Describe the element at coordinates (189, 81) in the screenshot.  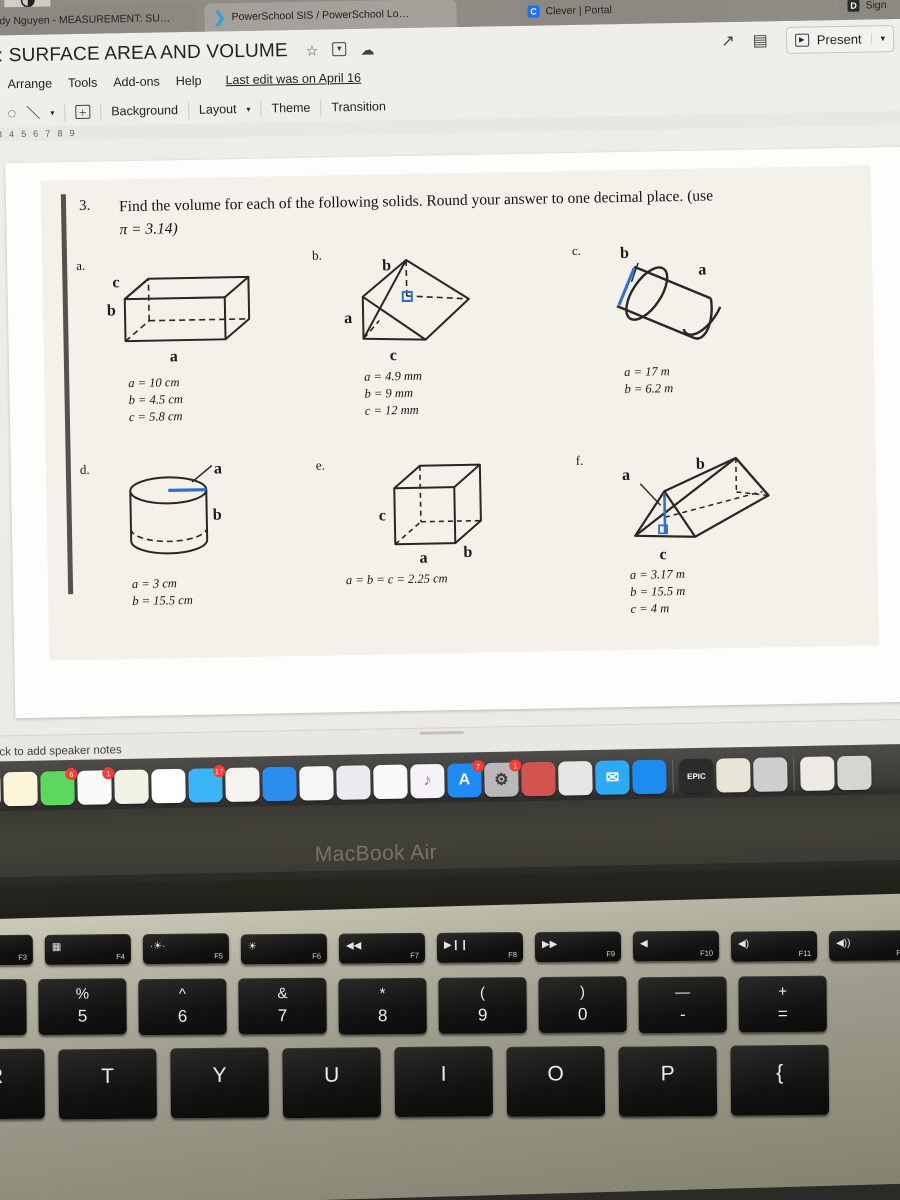
I see `menu-item-help: Help` at that location.